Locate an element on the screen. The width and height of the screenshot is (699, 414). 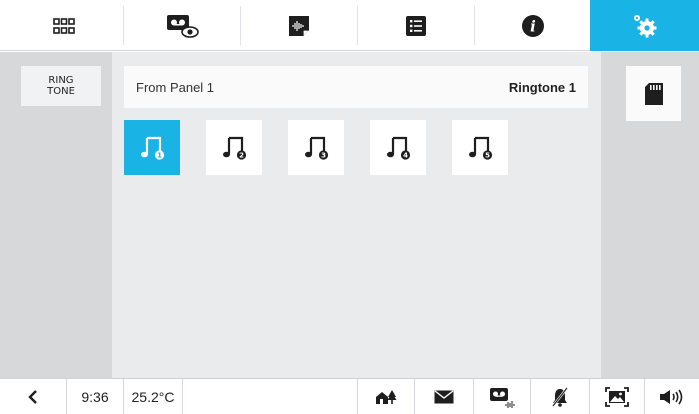
volume-button is located at coordinates (672, 396).